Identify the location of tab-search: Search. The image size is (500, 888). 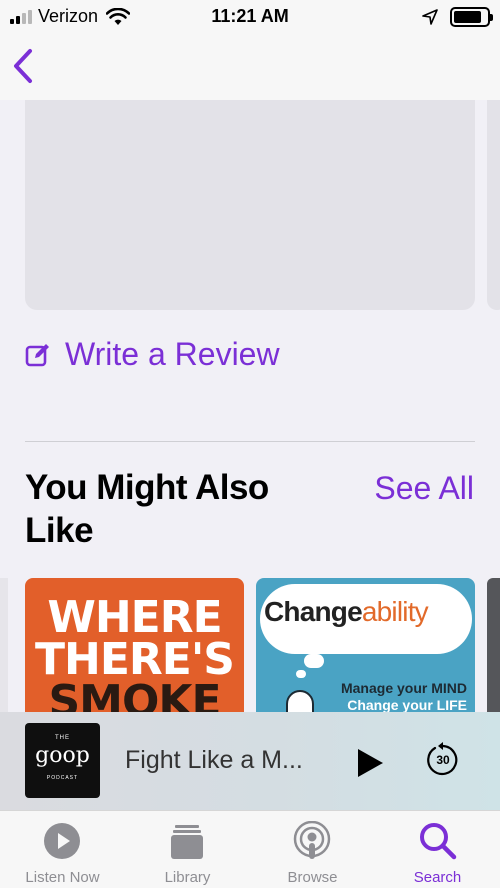
(437, 849).